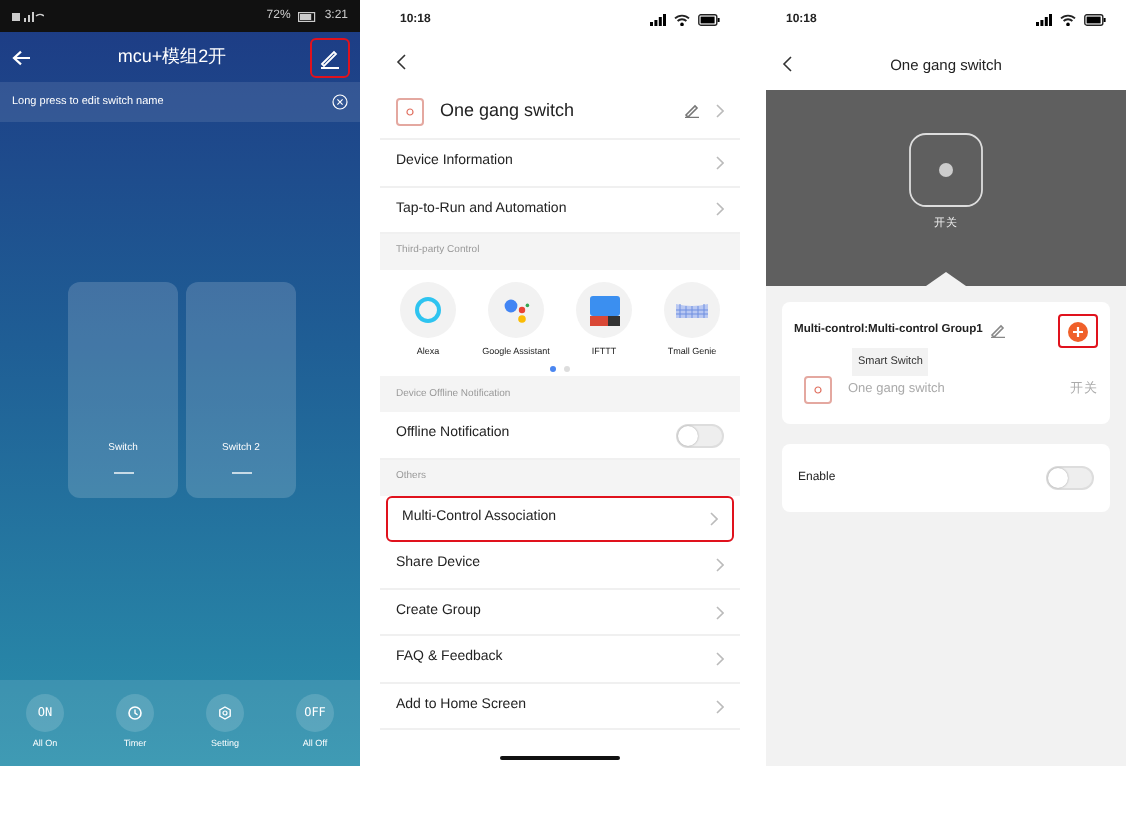 The height and width of the screenshot is (834, 1136). I want to click on clock-icon, so click(135, 713).